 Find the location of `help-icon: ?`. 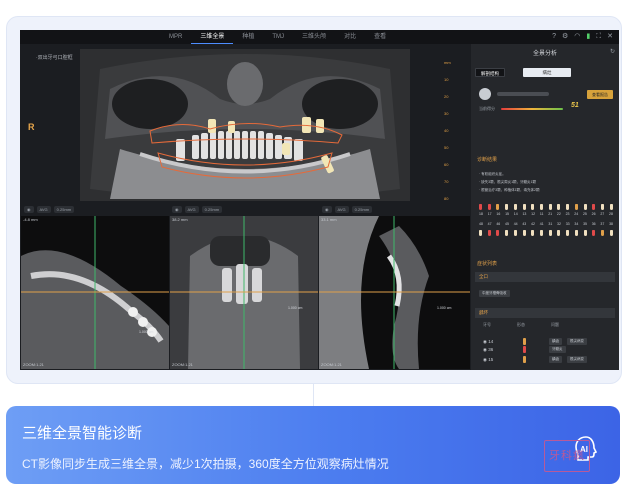

help-icon: ? is located at coordinates (554, 37).